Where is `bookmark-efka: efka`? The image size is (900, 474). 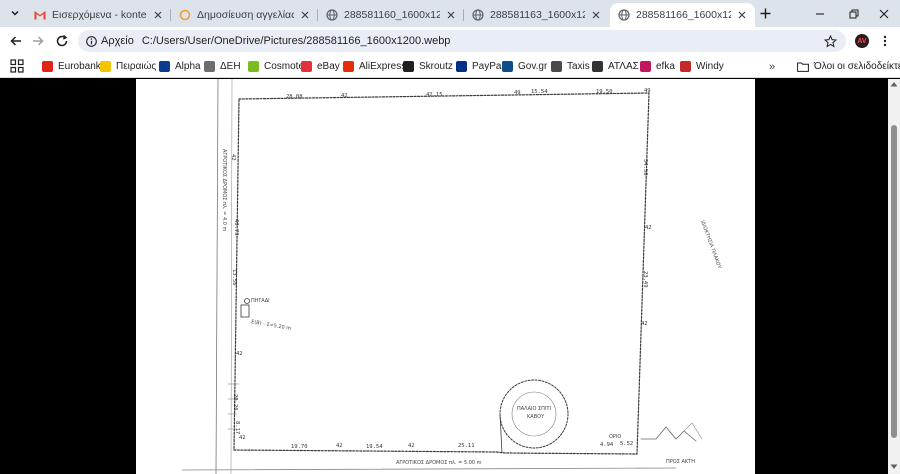
bookmark-efka: efka is located at coordinates (657, 66).